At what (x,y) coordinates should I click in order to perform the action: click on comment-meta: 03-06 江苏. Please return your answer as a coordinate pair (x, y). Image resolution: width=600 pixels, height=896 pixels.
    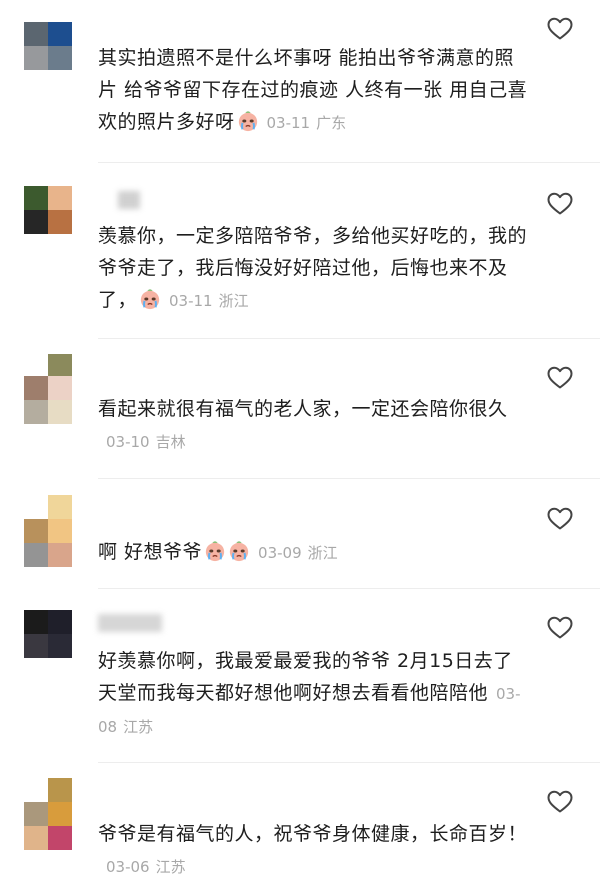
    Looking at the image, I should click on (146, 867).